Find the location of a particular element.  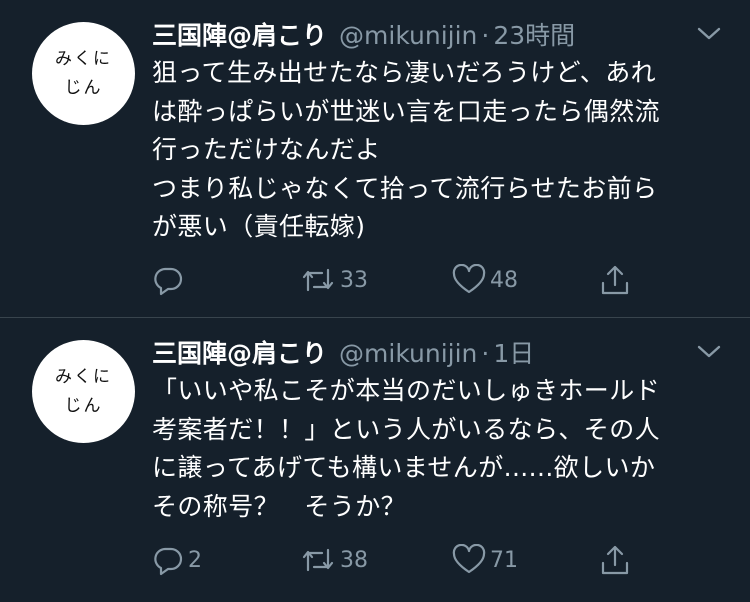

like-button: 48 is located at coordinates (485, 280).